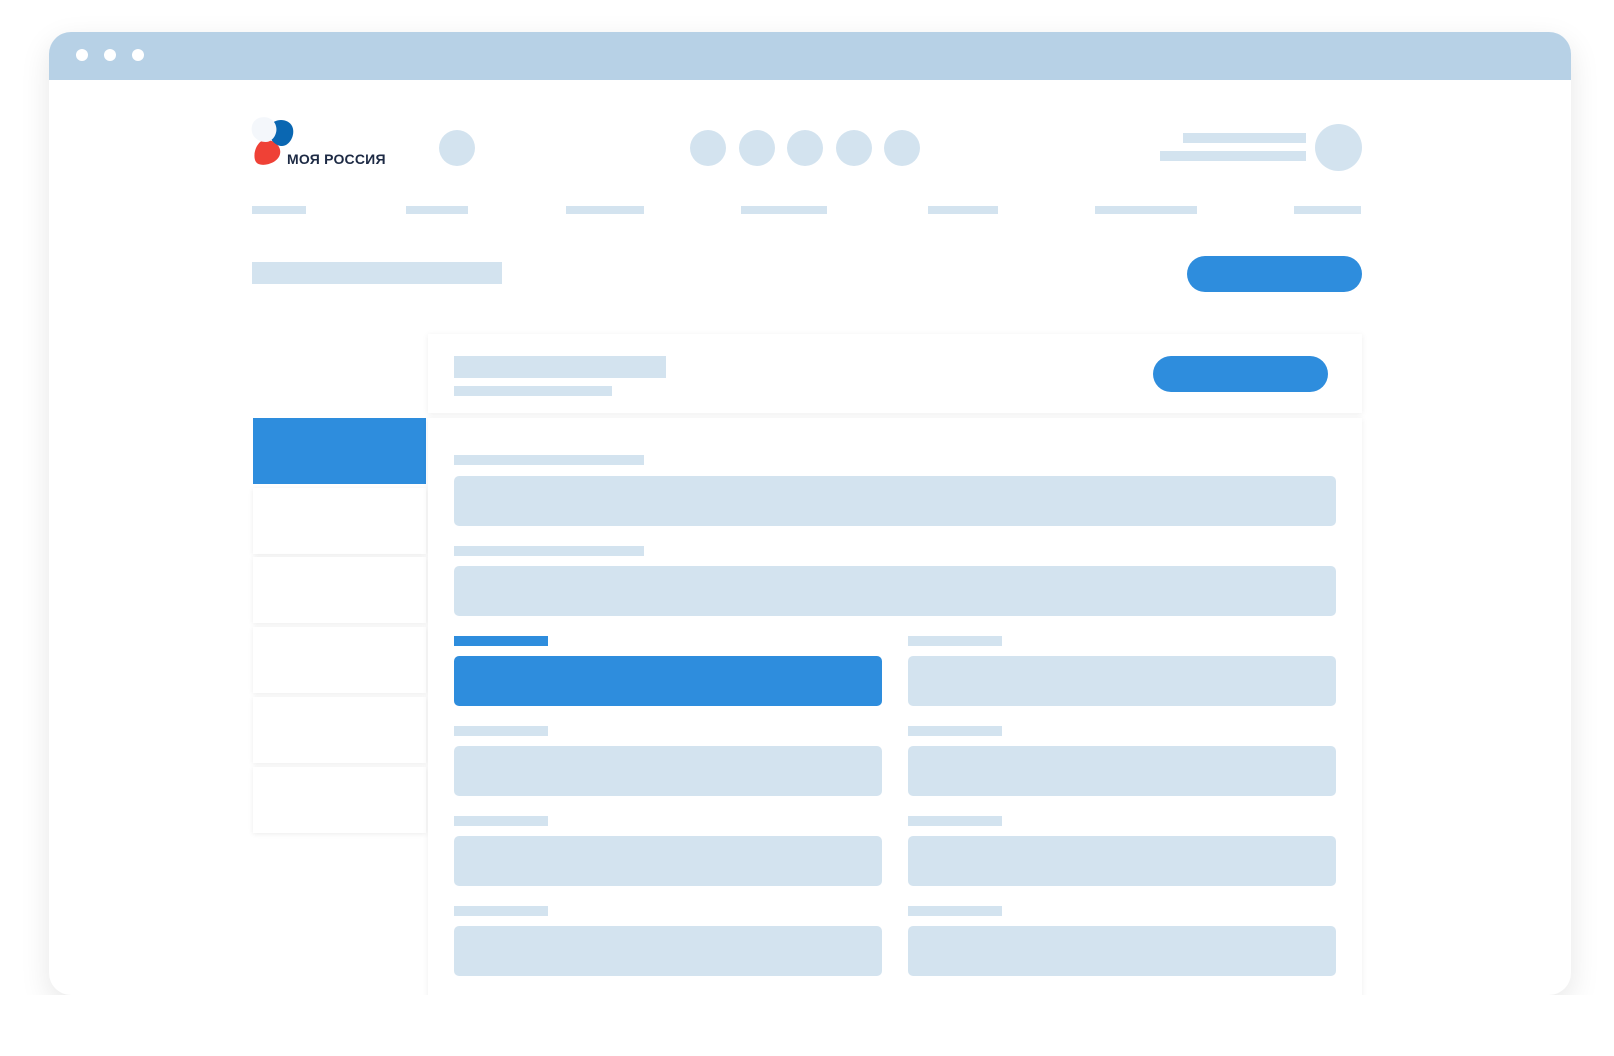 The width and height of the screenshot is (1614, 1056). I want to click on form-subtitle-placeholder, so click(533, 391).